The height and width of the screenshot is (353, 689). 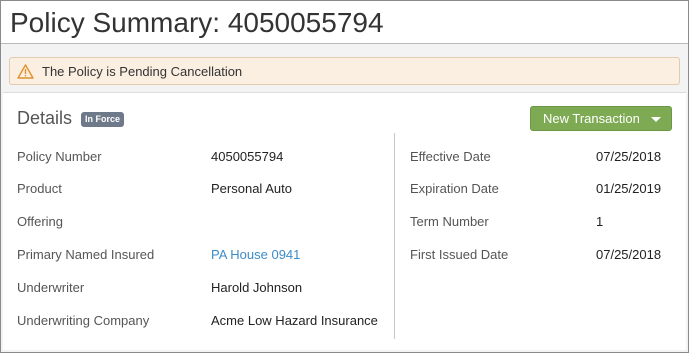 I want to click on field-underwriter: Underwriter Harold Johnson, so click(x=202, y=288).